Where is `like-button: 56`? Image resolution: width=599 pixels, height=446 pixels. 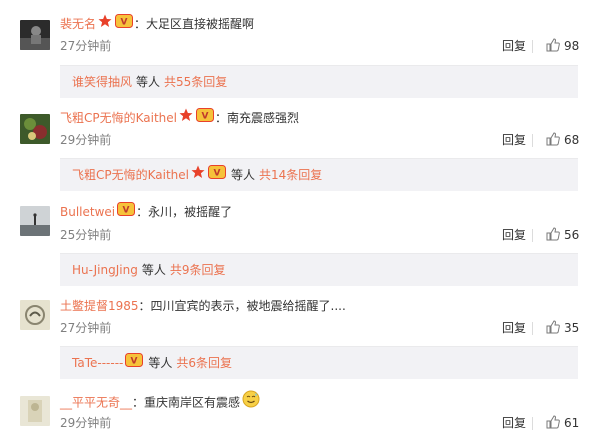
like-button: 56 is located at coordinates (562, 235).